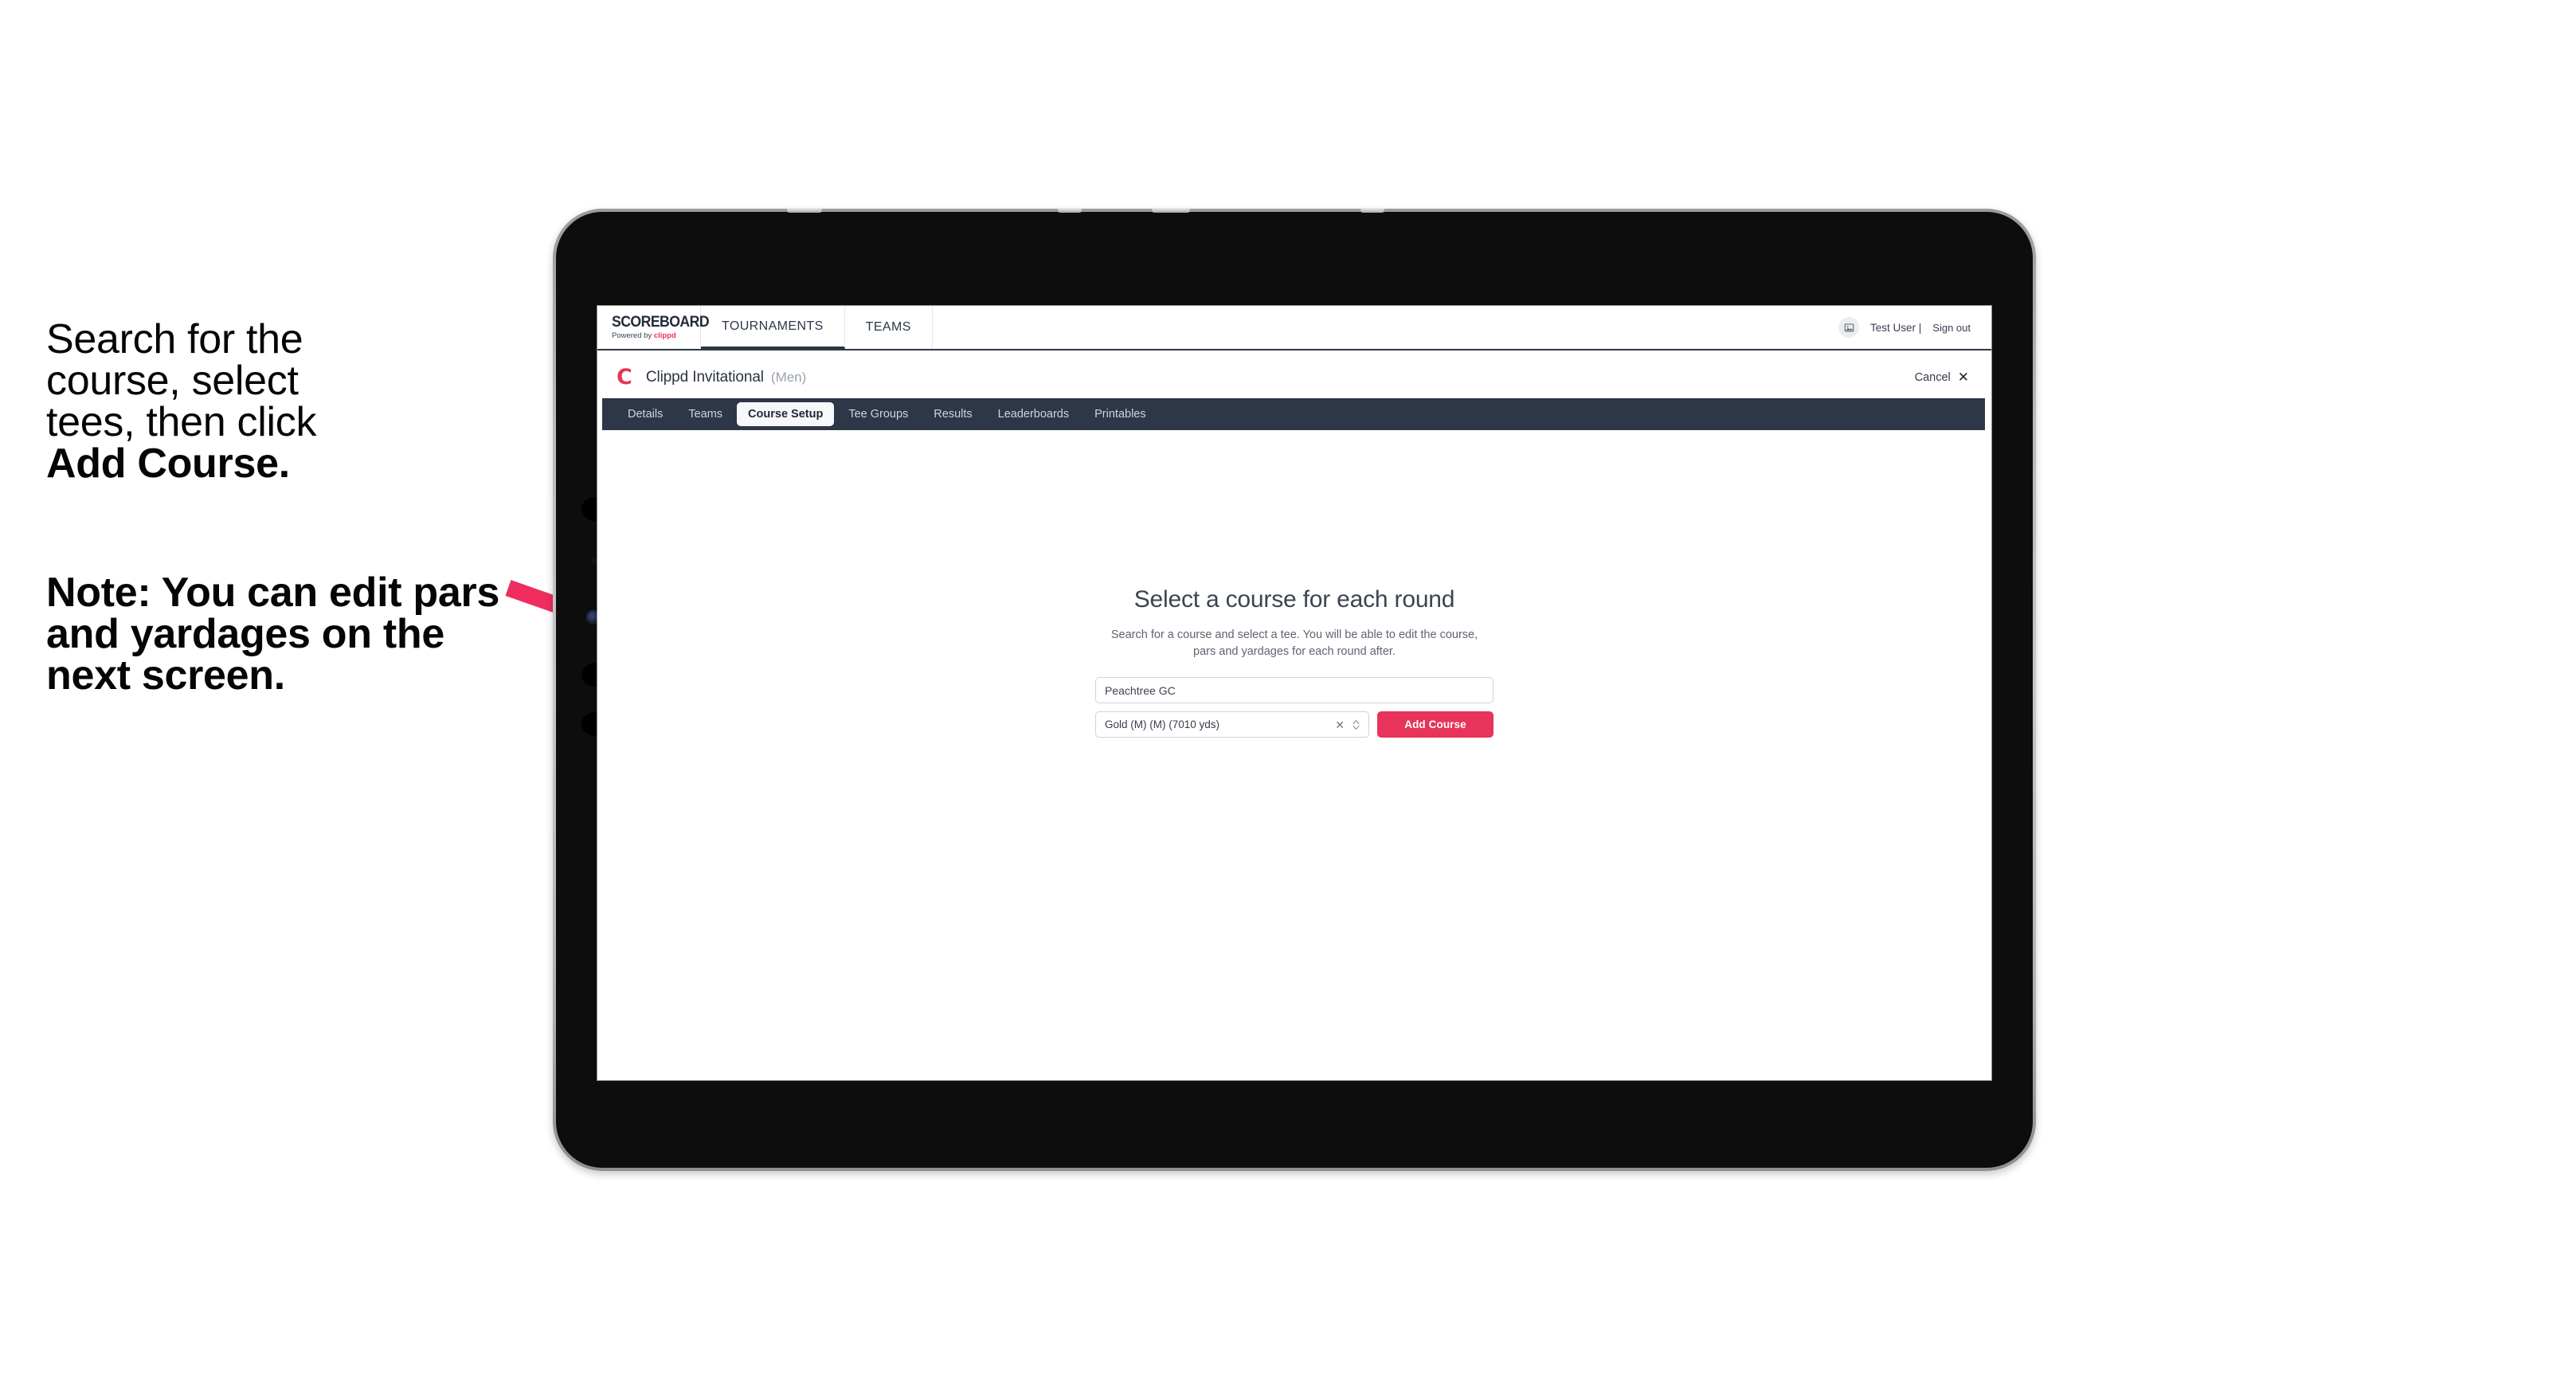 This screenshot has height=1386, width=2576. What do you see at coordinates (1951, 328) in the screenshot?
I see `sign-out-link: Sign out` at bounding box center [1951, 328].